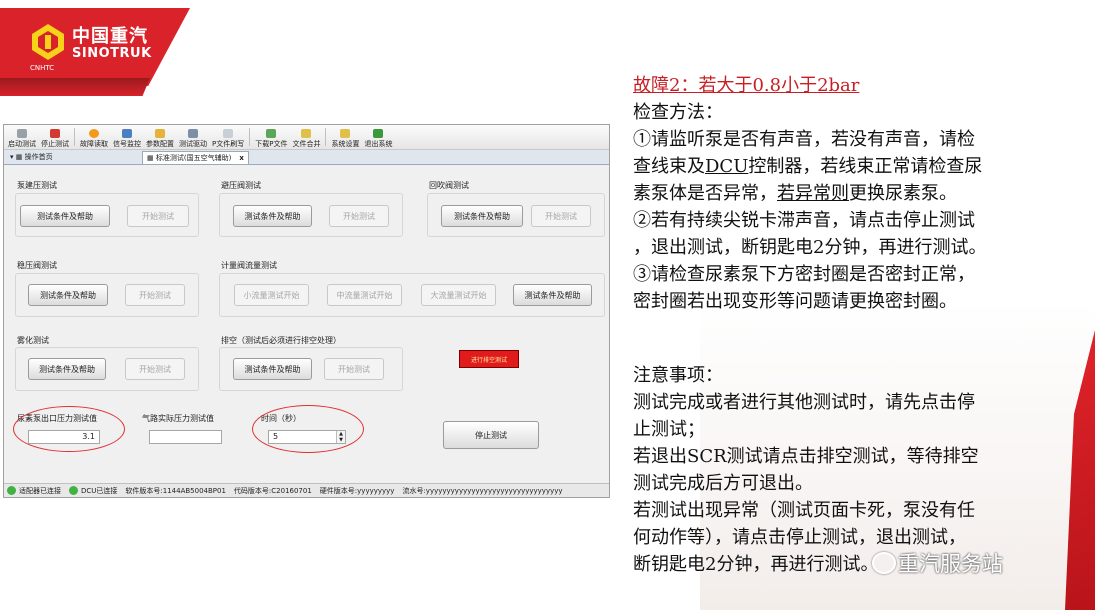 This screenshot has width=1095, height=610. I want to click on tab-home: ▾ ▦ 操作首页, so click(31, 157).